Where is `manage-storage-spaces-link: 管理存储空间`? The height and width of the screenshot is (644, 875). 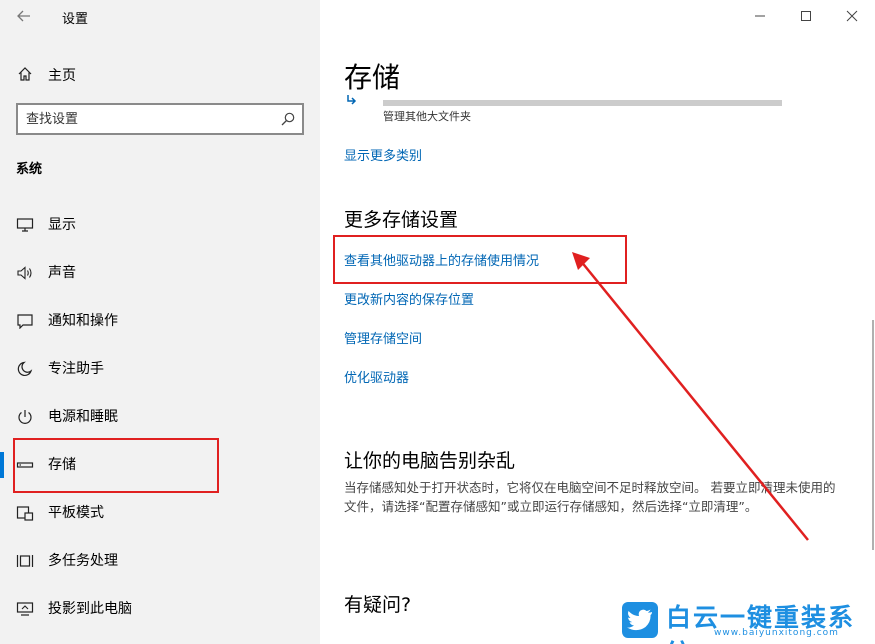 manage-storage-spaces-link: 管理存储空间 is located at coordinates (383, 337).